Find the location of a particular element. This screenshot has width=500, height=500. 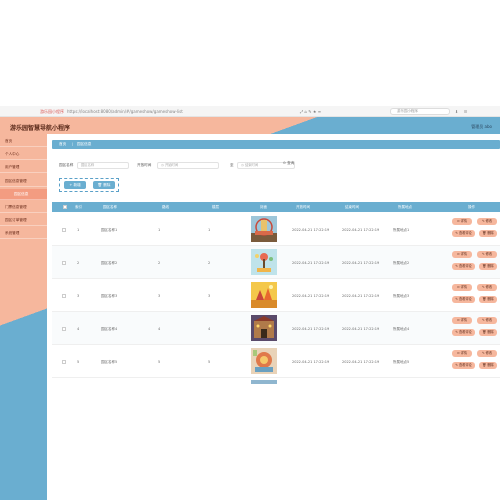

browser-tab-title: 游乐园小程序 is located at coordinates (52, 112).